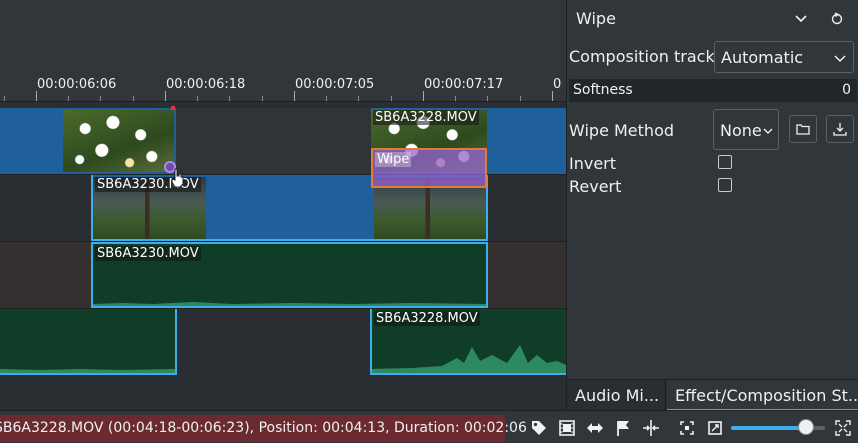  I want to click on folder-icon, so click(803, 129).